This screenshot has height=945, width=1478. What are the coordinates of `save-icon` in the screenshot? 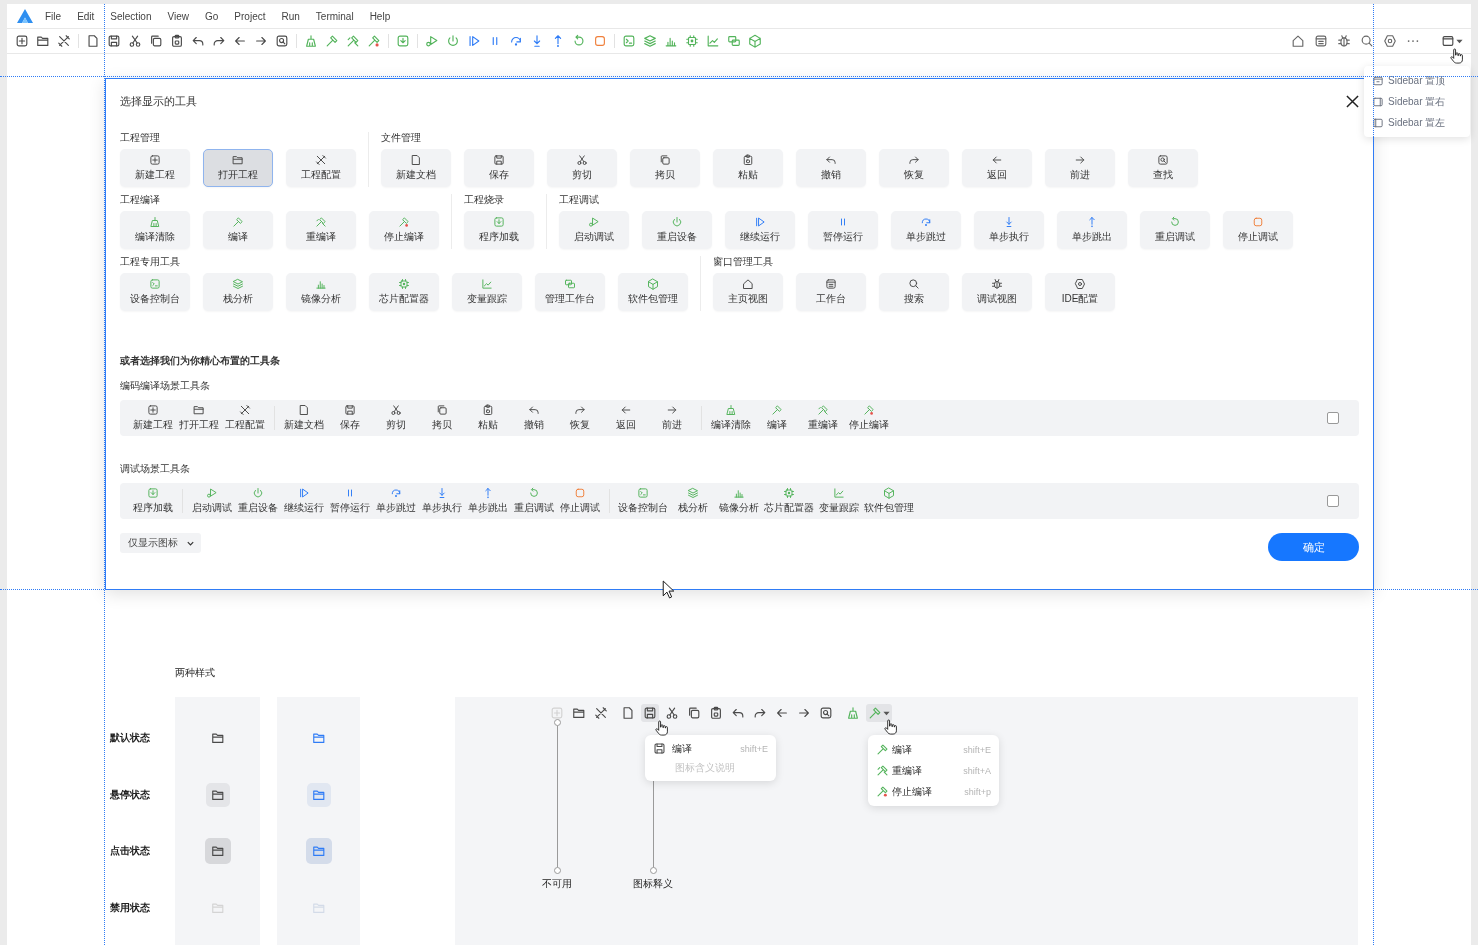 It's located at (114, 41).